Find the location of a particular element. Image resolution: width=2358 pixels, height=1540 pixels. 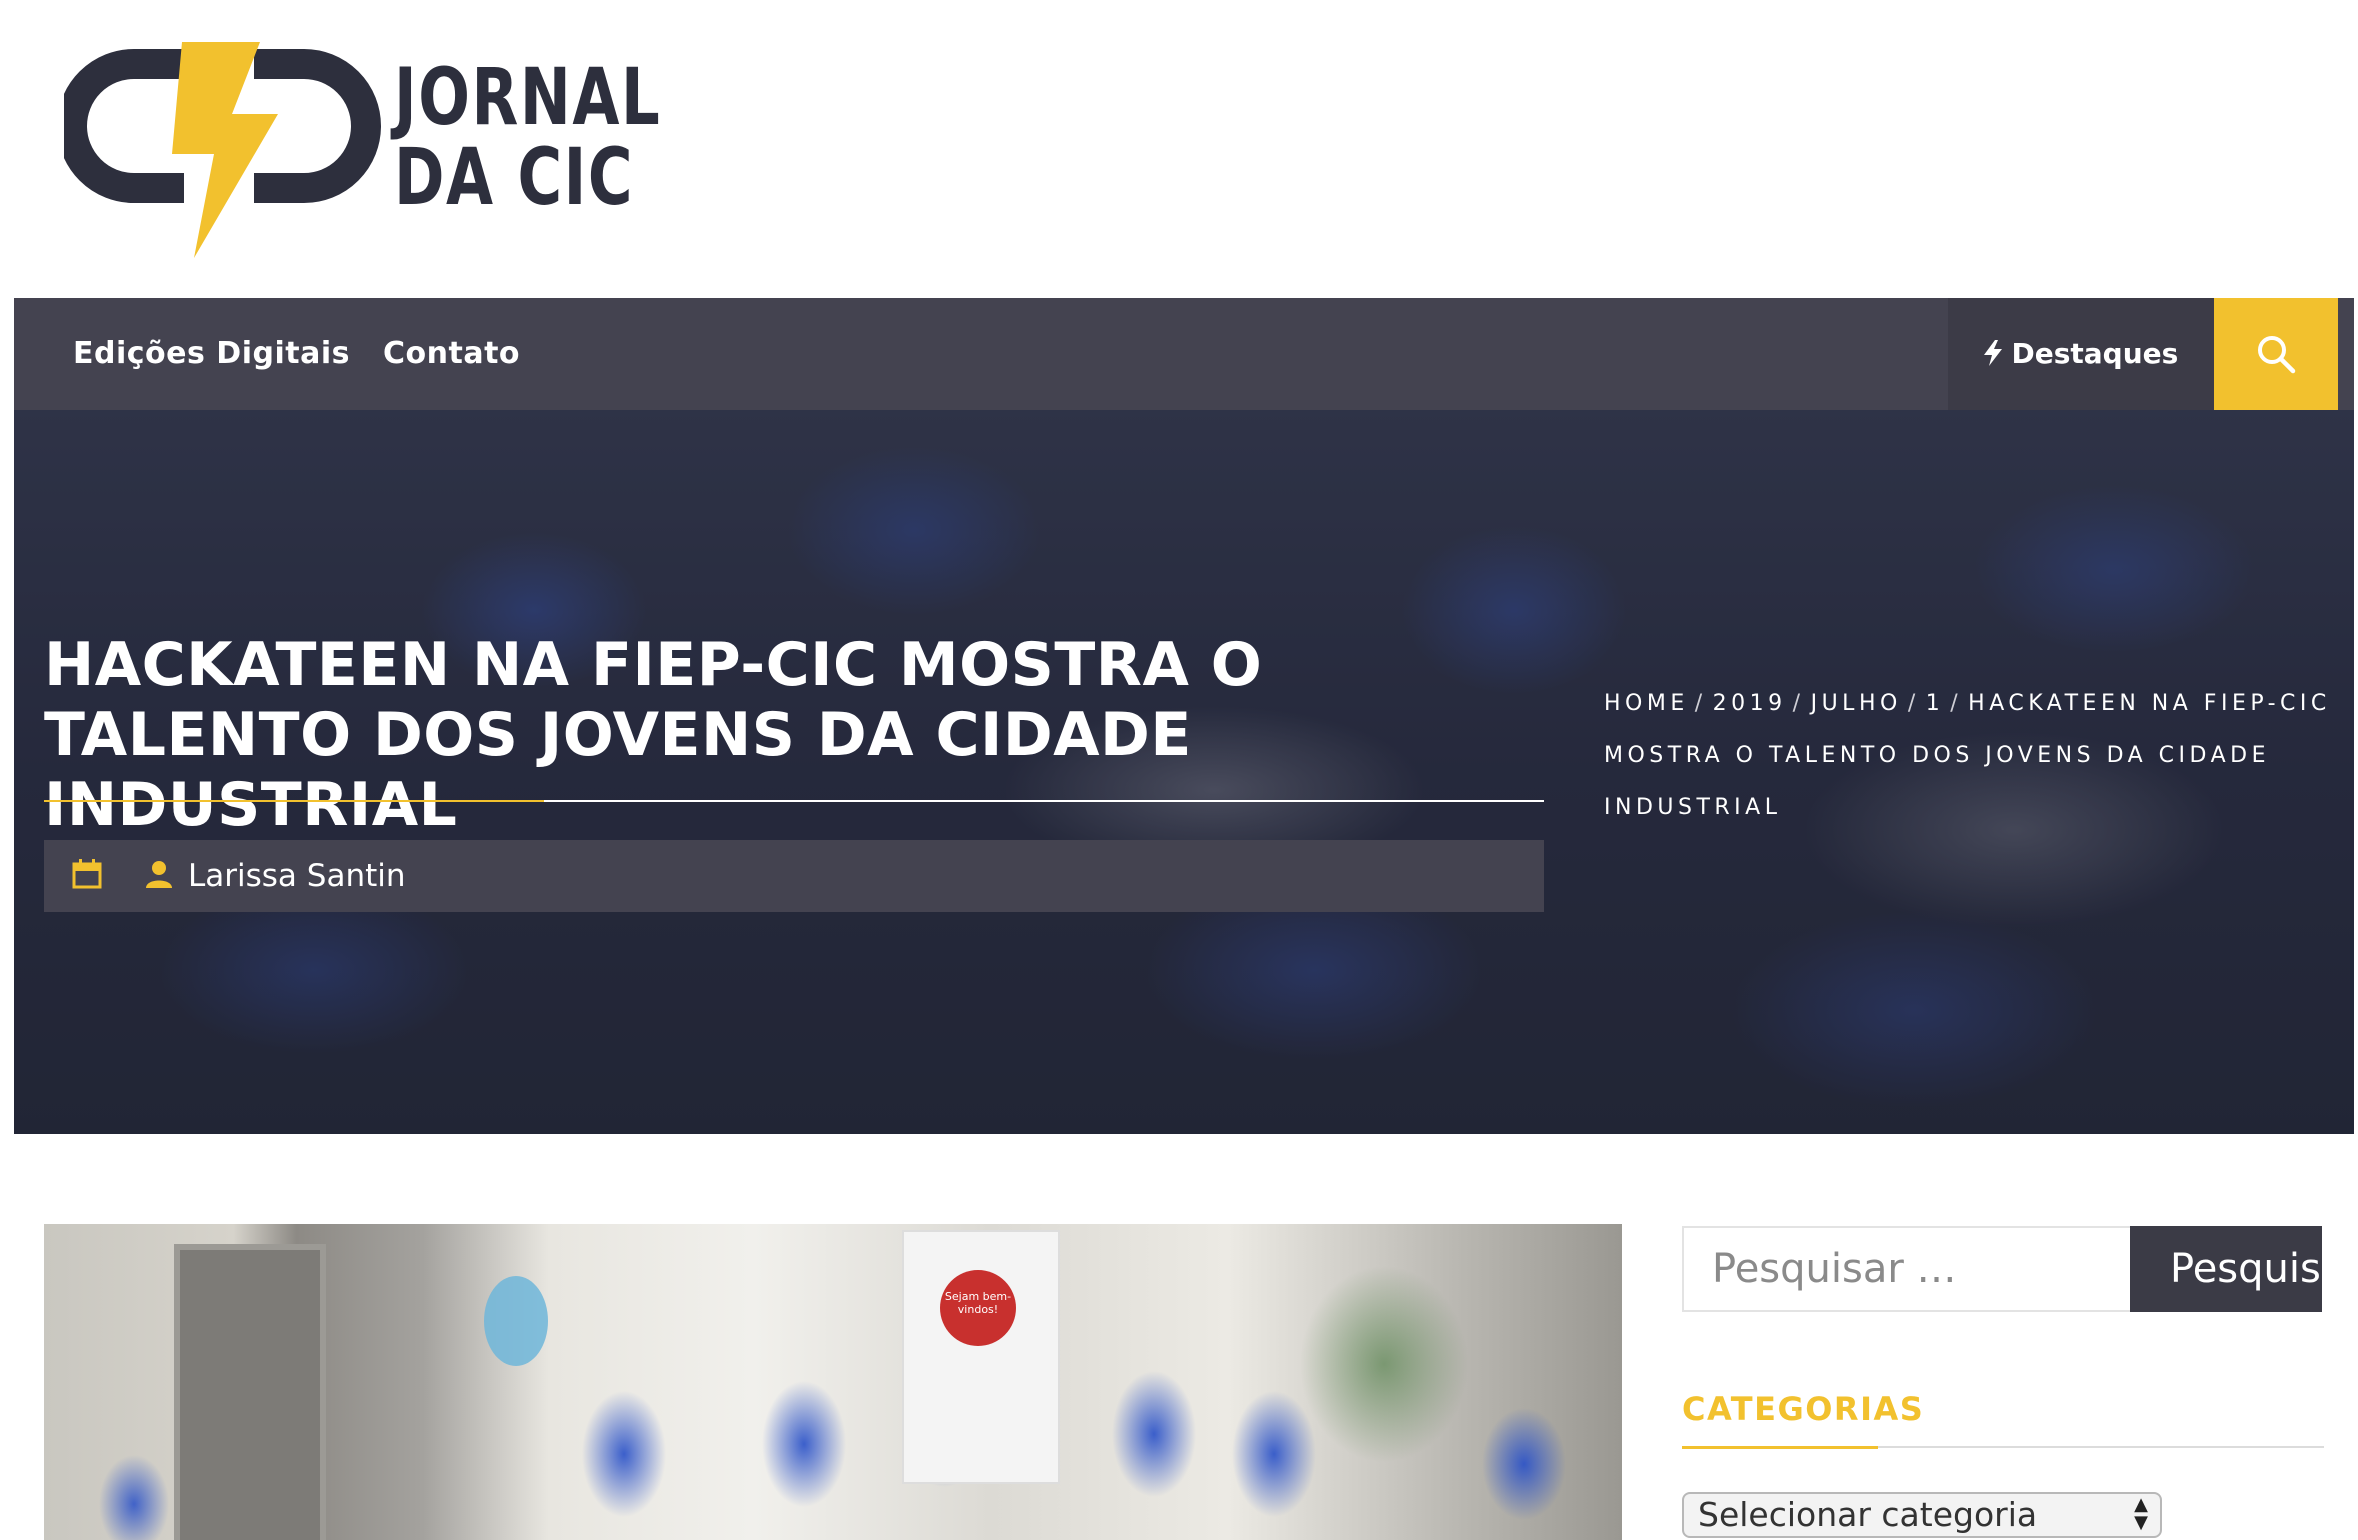

image-banner-text: Sejam bem-vindos! is located at coordinates (978, 1303).